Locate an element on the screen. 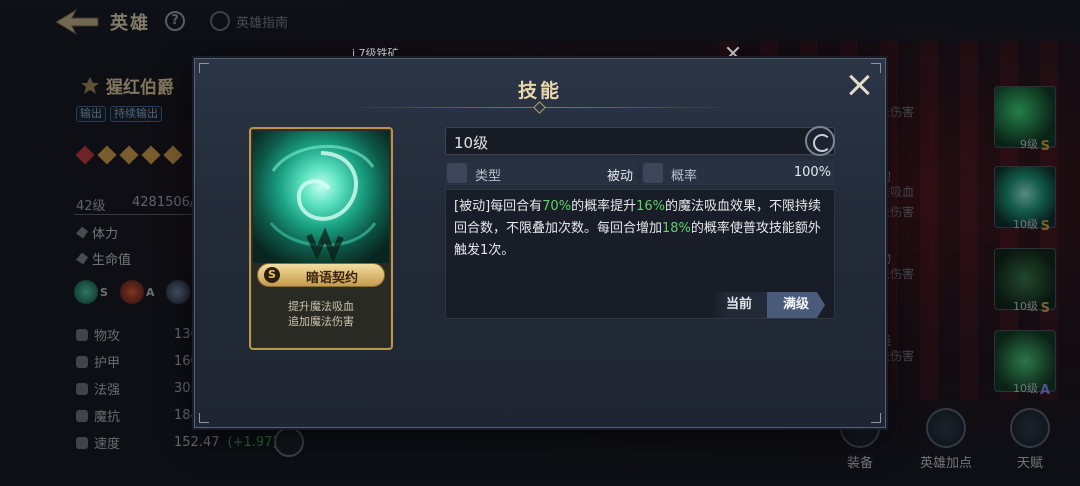 The width and height of the screenshot is (1080, 486). skill-art is located at coordinates (321, 197).